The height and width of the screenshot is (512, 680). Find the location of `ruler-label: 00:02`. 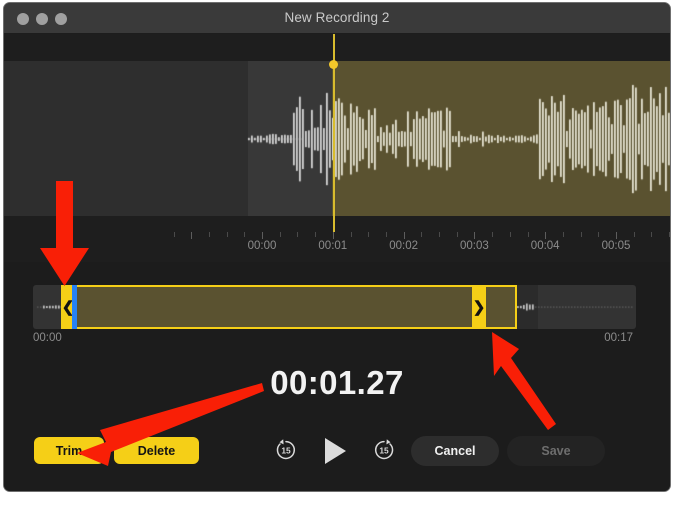

ruler-label: 00:02 is located at coordinates (403, 246).